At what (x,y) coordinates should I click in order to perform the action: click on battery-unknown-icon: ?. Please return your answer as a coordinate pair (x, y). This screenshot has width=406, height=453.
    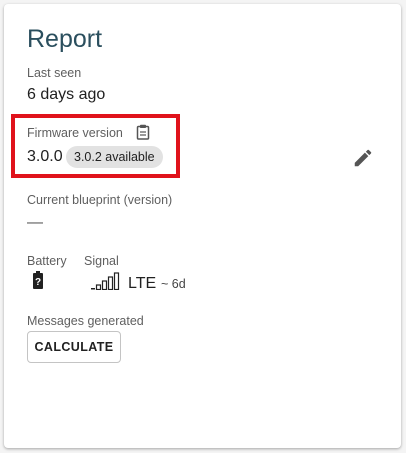
    Looking at the image, I should click on (38, 280).